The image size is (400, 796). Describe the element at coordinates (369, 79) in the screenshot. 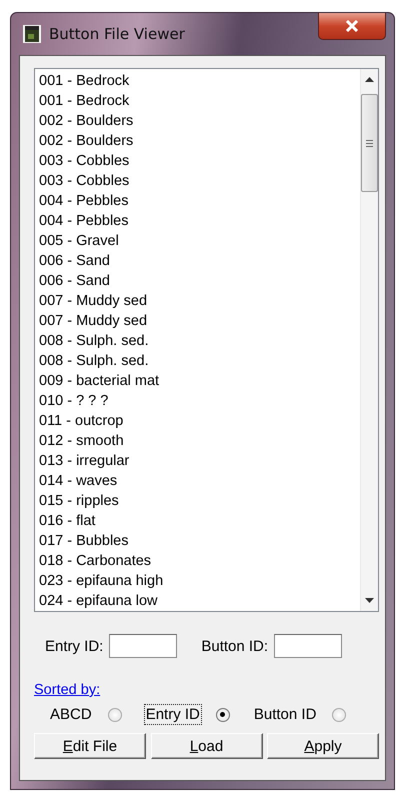

I see `scroll-up-icon` at that location.